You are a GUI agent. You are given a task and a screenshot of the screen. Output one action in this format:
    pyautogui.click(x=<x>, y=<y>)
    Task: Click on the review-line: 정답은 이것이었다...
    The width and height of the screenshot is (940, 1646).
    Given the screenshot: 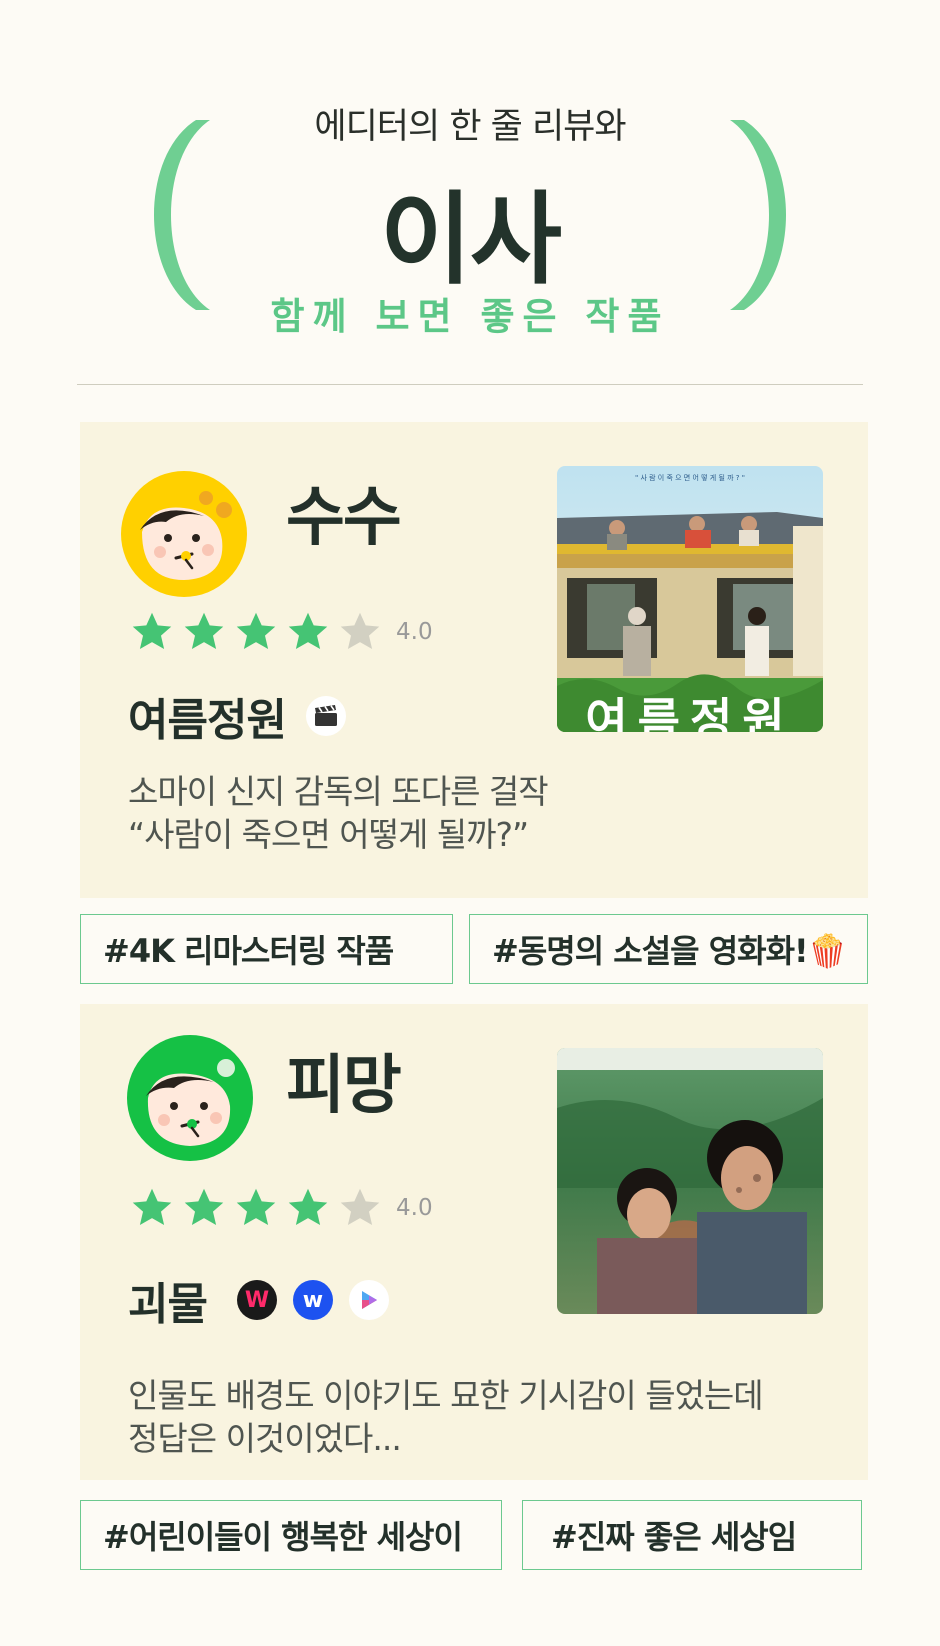 What is the action you would take?
    pyautogui.click(x=265, y=1438)
    